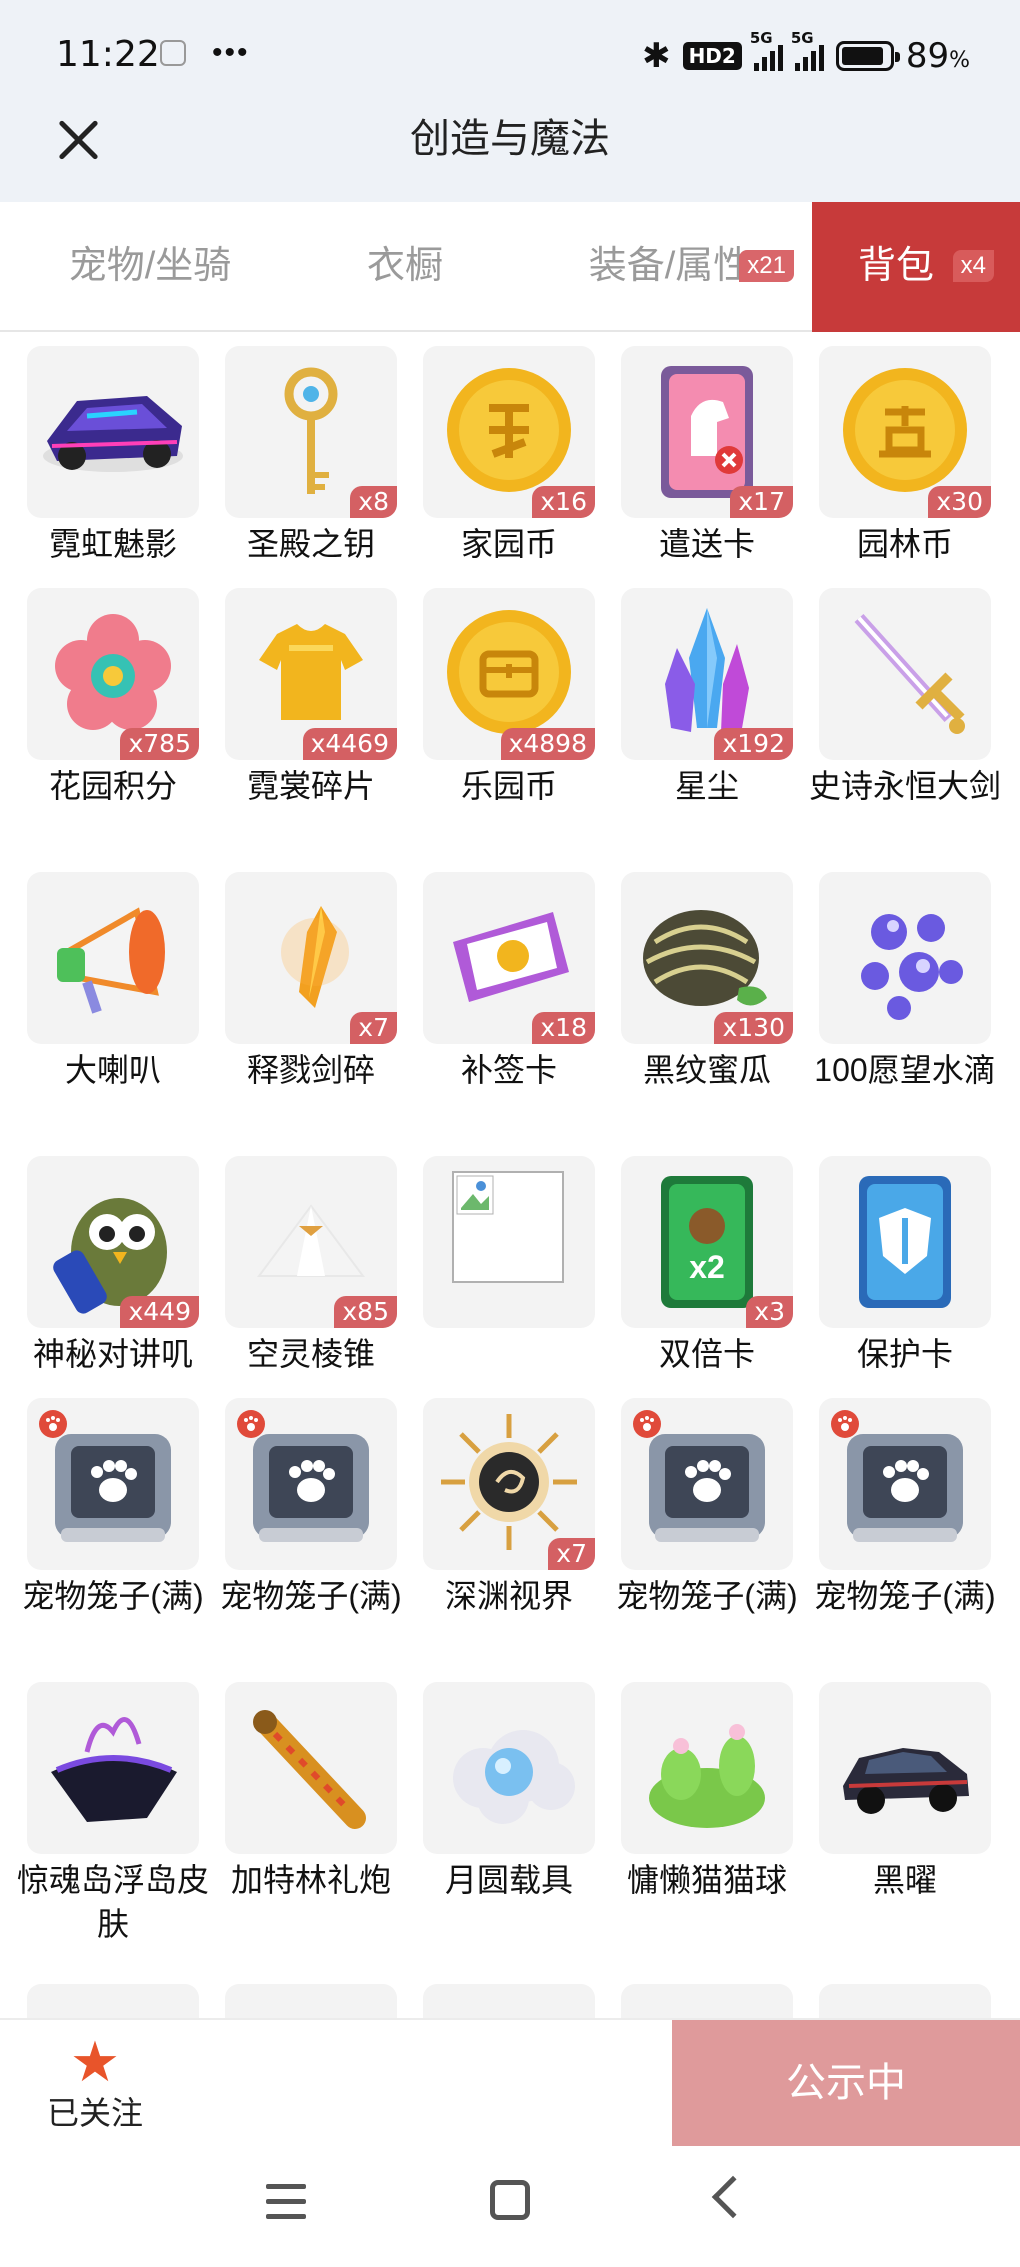  I want to click on item-thumbnail: x4469, so click(311, 674).